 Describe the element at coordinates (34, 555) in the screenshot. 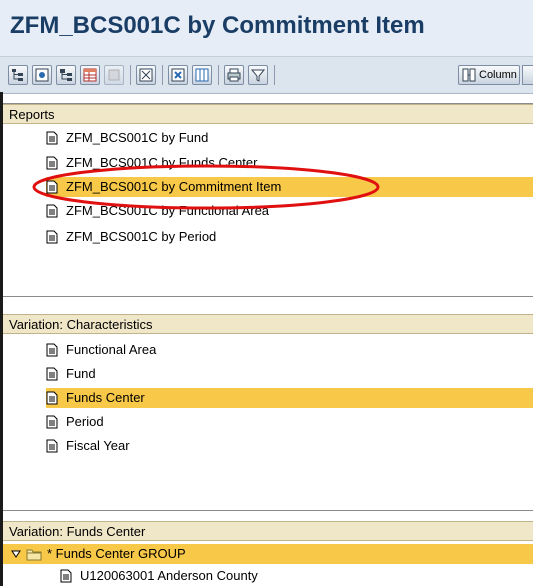

I see `folder-icon` at that location.